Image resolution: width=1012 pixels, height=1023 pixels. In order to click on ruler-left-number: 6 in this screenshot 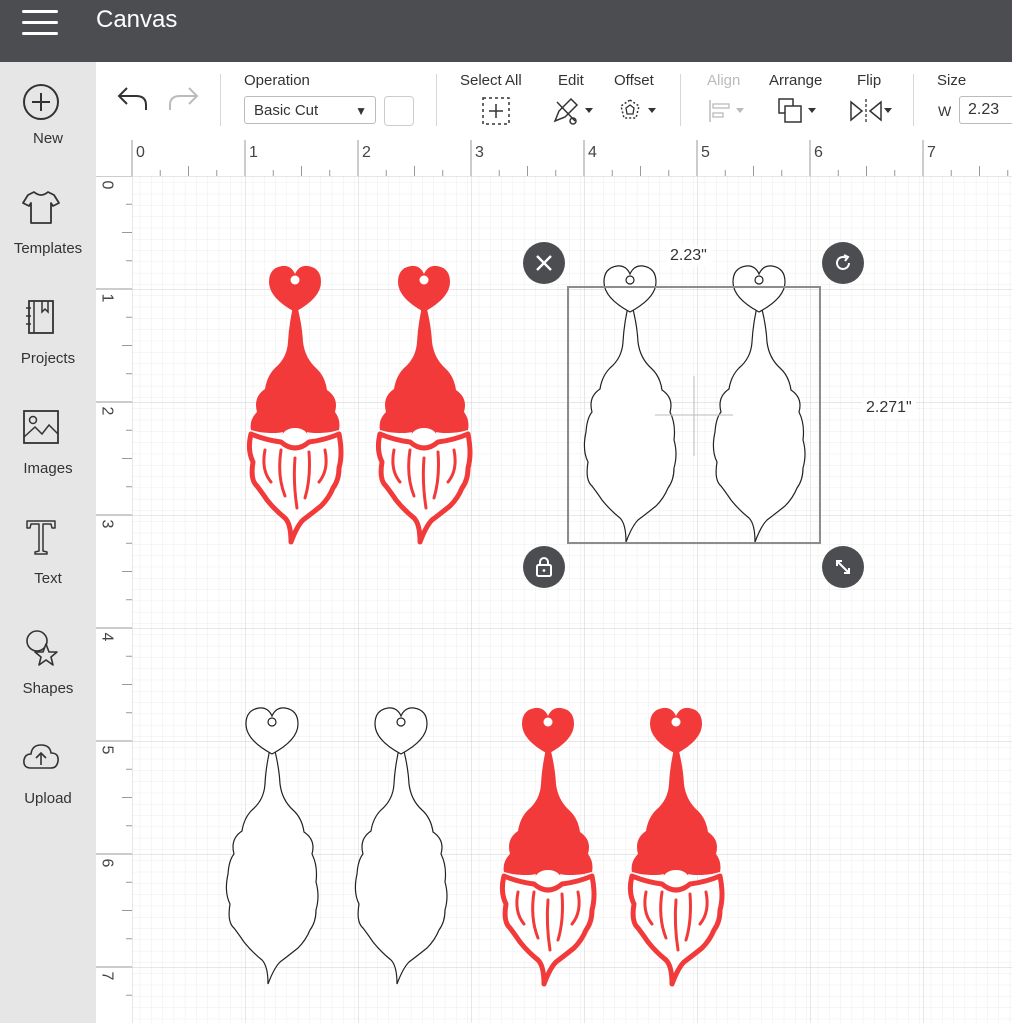, I will do `click(107, 863)`.